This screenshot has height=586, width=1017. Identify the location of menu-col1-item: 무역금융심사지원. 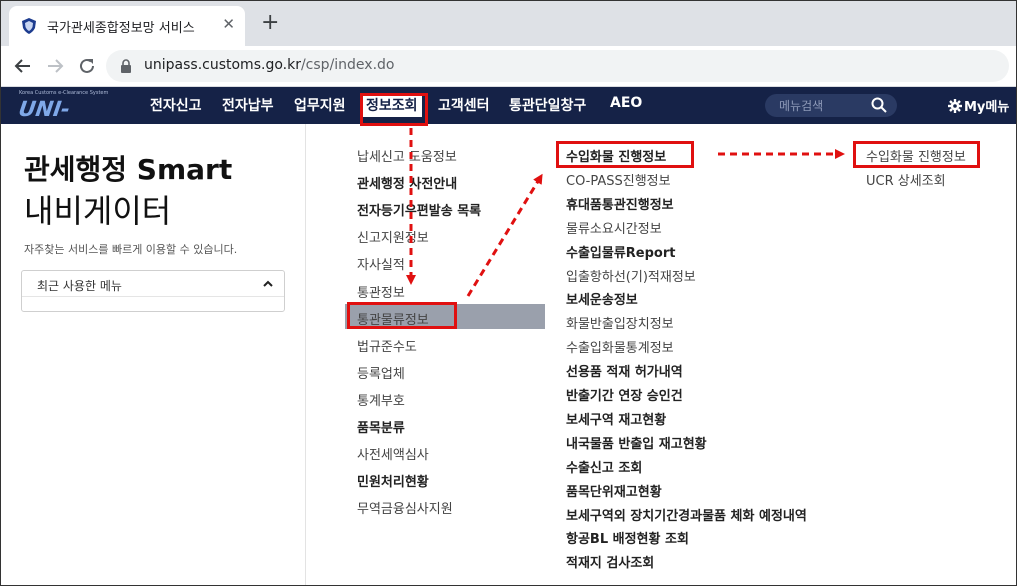
(405, 507).